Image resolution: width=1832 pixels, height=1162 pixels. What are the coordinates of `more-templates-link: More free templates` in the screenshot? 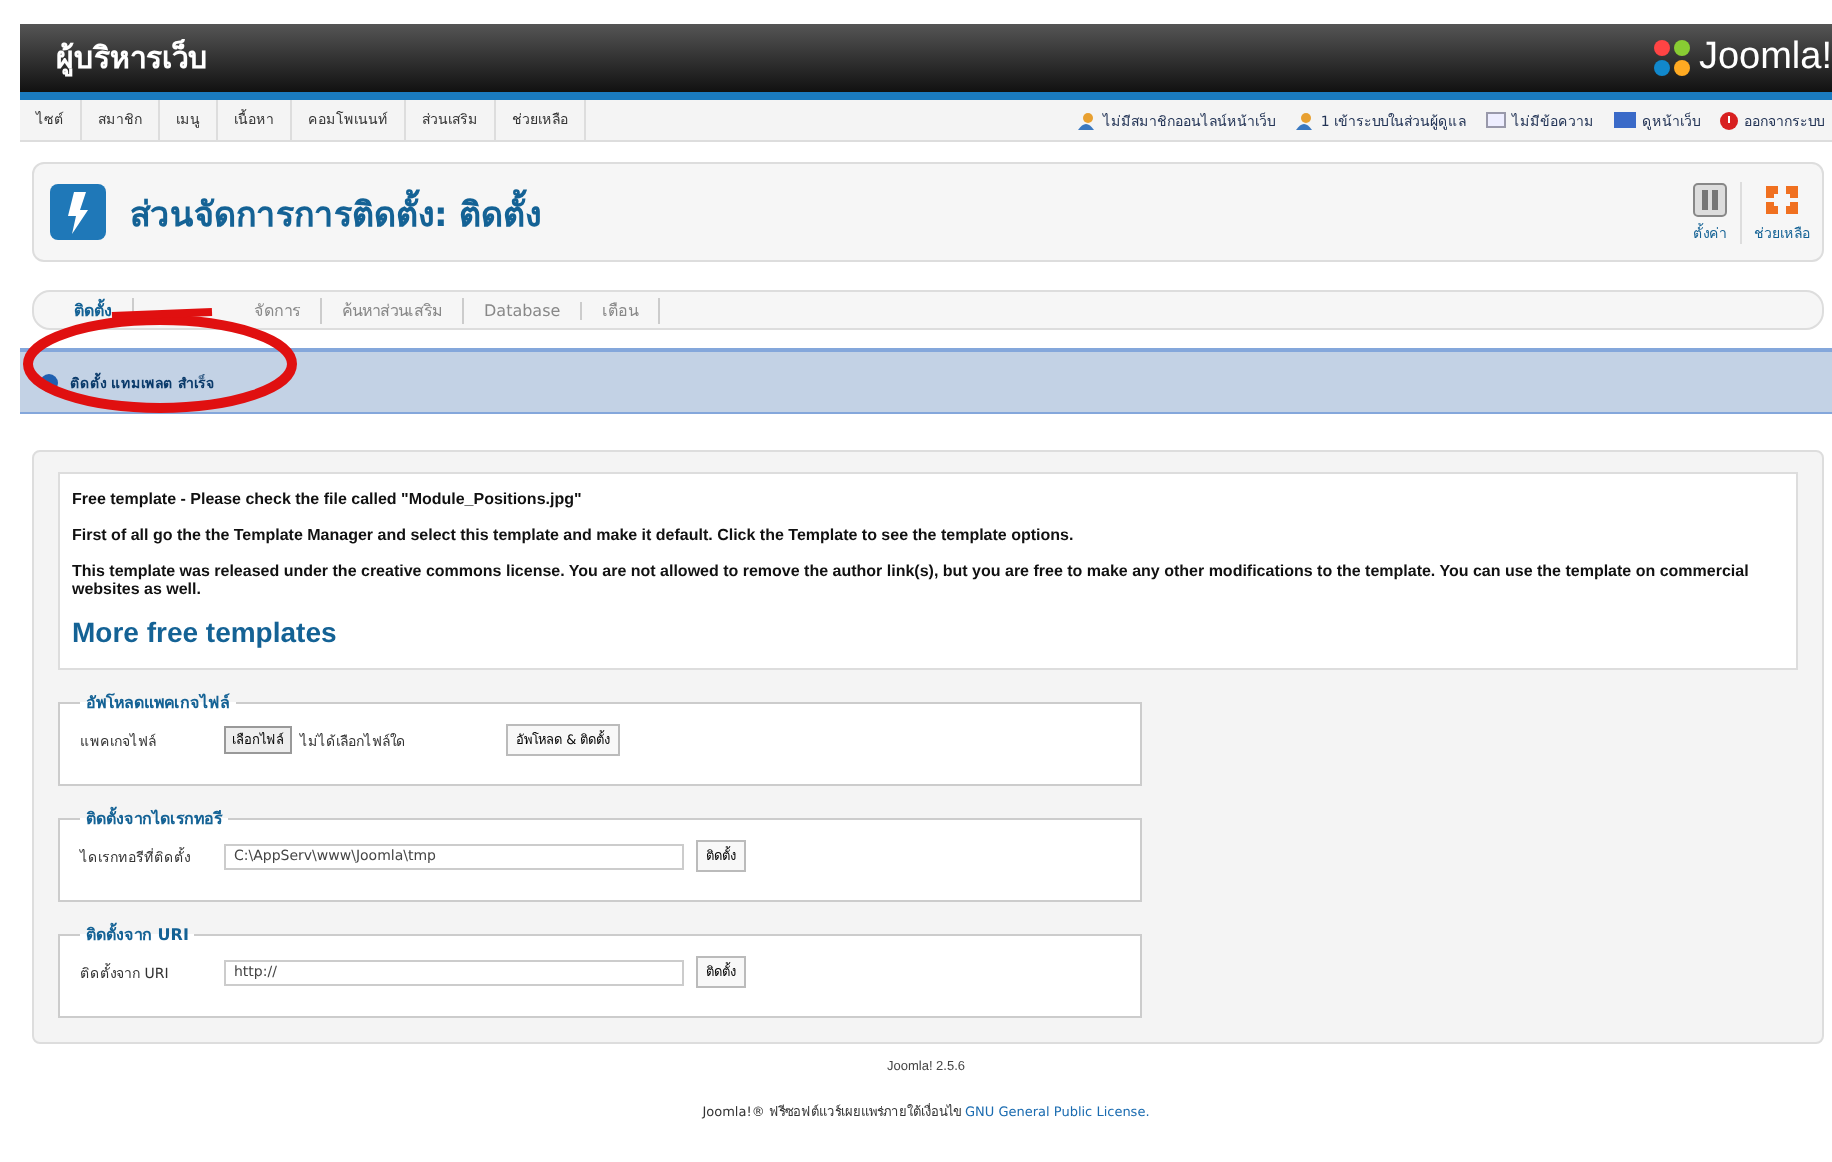 It's located at (928, 632).